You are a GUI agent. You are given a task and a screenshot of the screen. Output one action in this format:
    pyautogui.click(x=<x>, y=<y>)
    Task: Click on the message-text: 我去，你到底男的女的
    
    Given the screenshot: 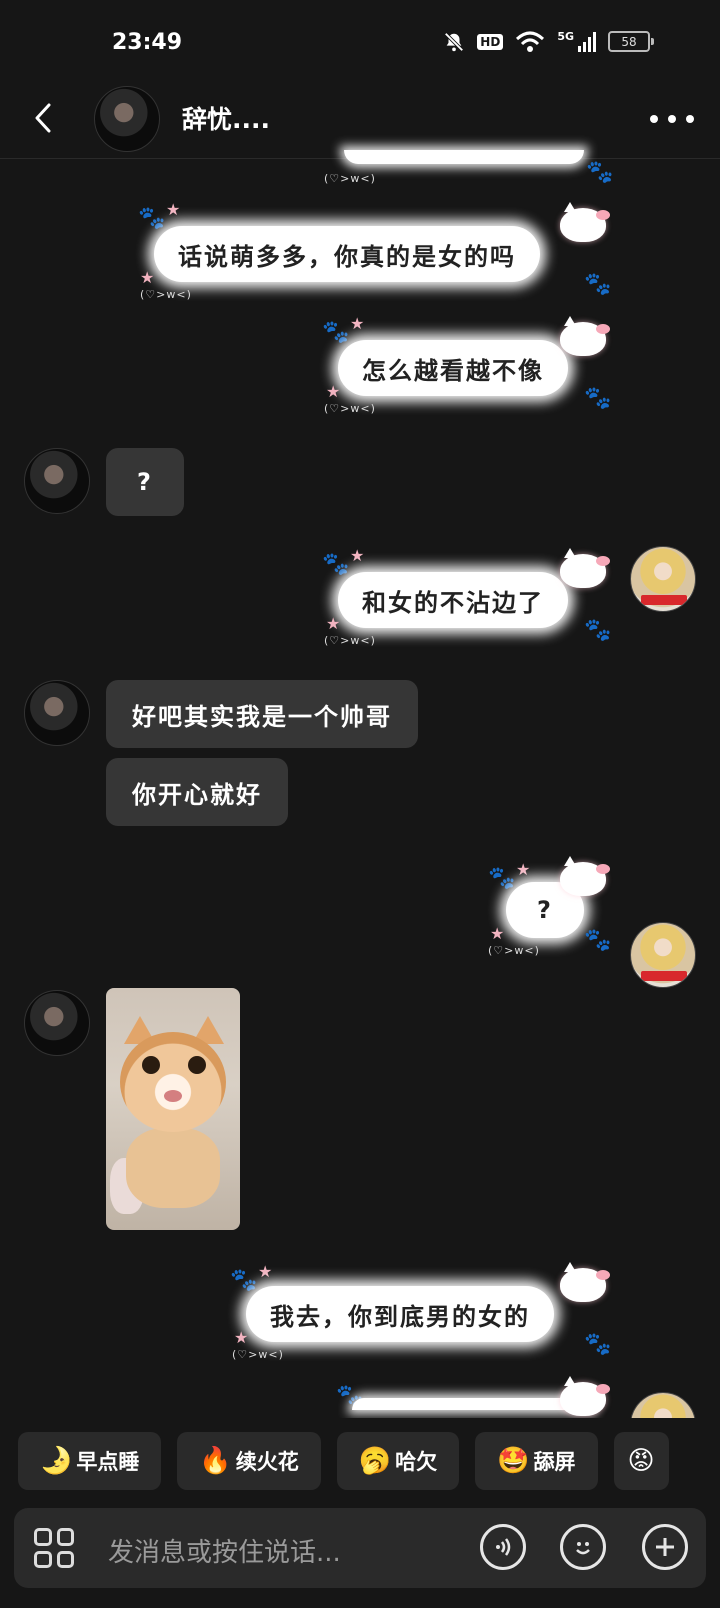 What is the action you would take?
    pyautogui.click(x=400, y=1316)
    